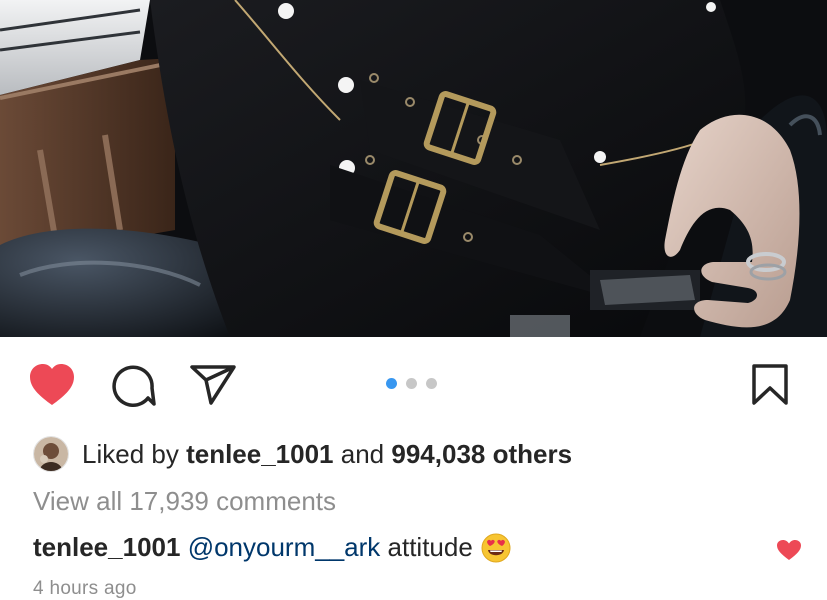 This screenshot has height=600, width=827. What do you see at coordinates (184, 501) in the screenshot?
I see `view-all-comments-link: View all 17,939 comments` at bounding box center [184, 501].